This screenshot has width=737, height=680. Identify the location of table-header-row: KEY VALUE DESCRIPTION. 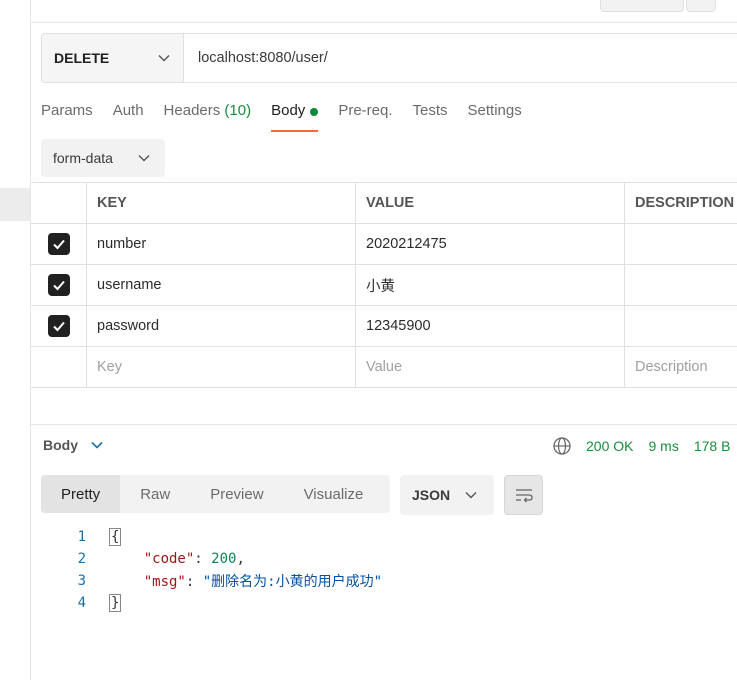
(384, 203).